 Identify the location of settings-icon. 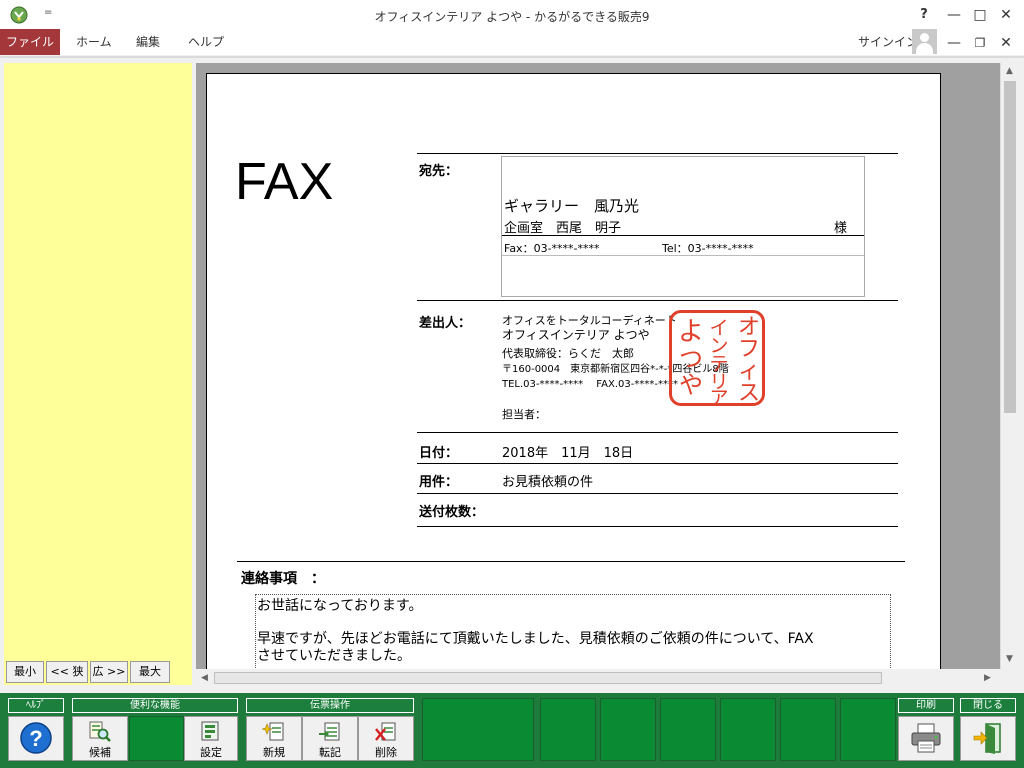
(210, 731).